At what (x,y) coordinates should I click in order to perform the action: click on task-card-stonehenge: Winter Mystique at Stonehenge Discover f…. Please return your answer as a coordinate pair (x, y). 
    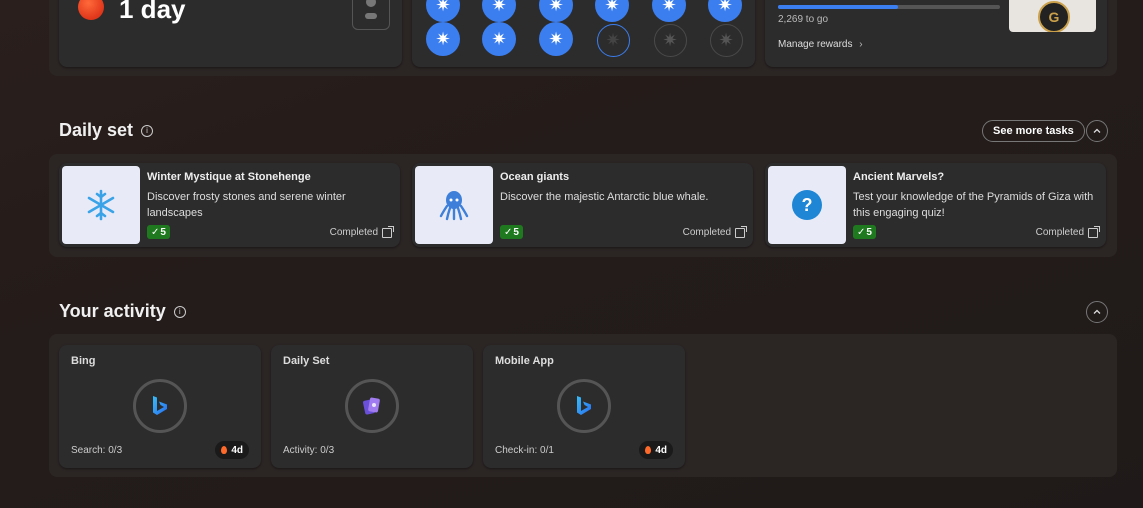
    Looking at the image, I should click on (229, 205).